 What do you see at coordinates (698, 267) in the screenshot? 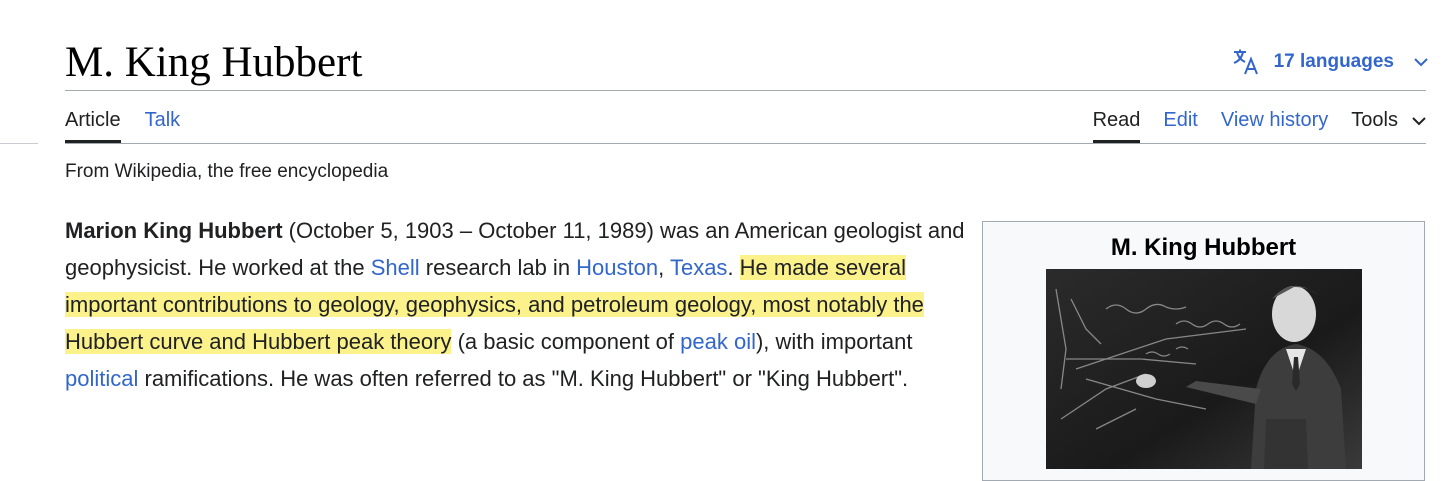
I see `link-texas: Texas` at bounding box center [698, 267].